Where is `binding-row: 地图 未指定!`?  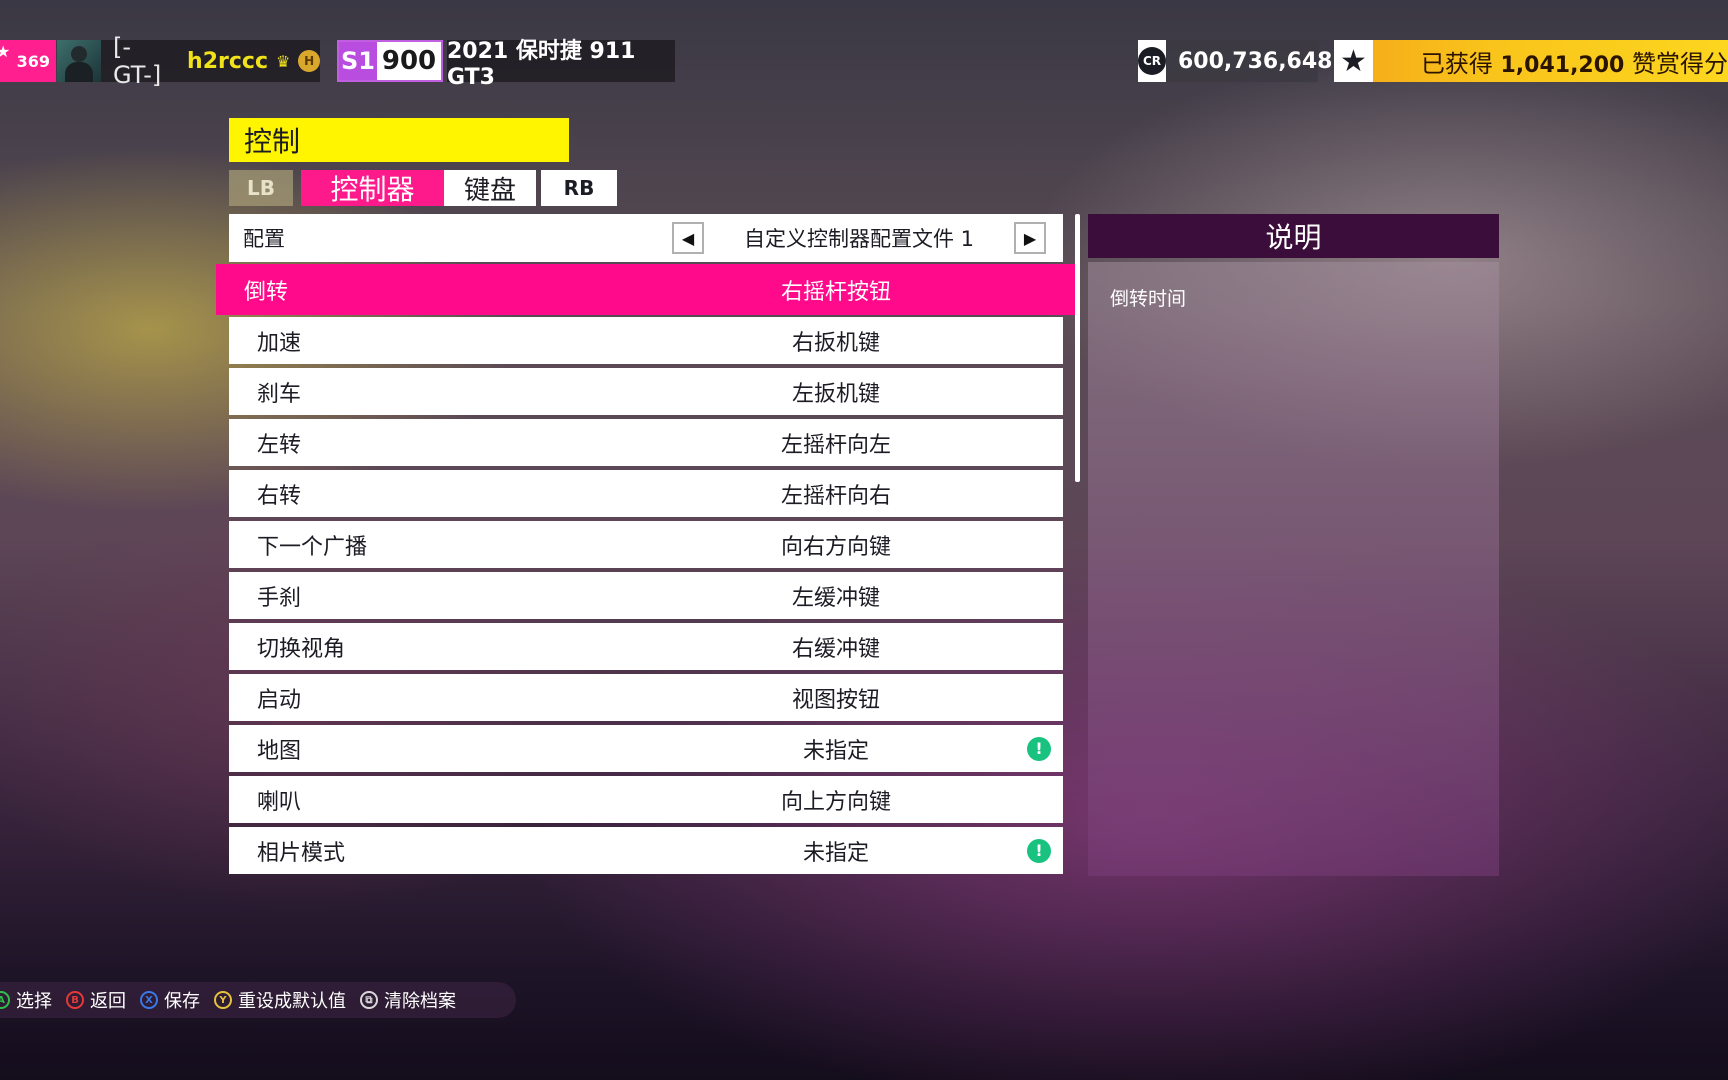 binding-row: 地图 未指定! is located at coordinates (646, 748).